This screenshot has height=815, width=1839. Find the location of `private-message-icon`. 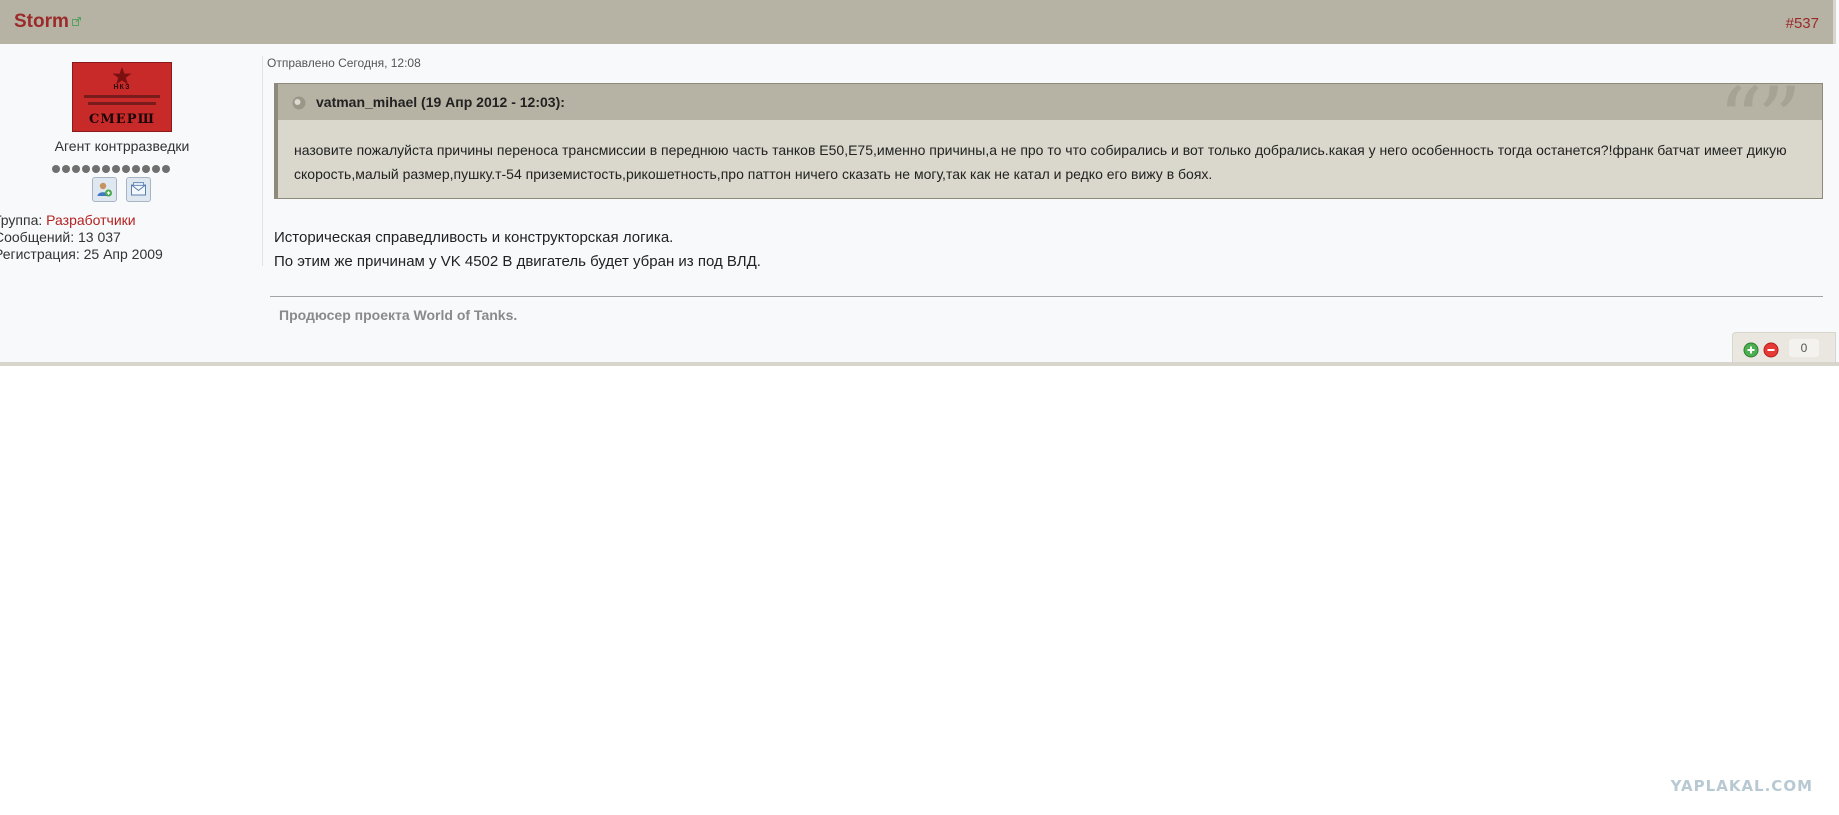

private-message-icon is located at coordinates (138, 189).